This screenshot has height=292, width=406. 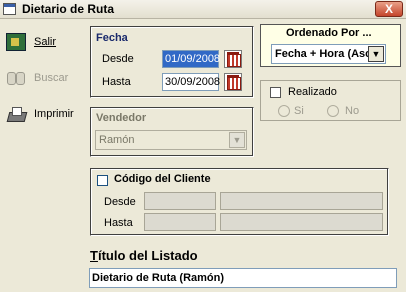 I want to click on imprimir-button: Imprimir, so click(x=40, y=114).